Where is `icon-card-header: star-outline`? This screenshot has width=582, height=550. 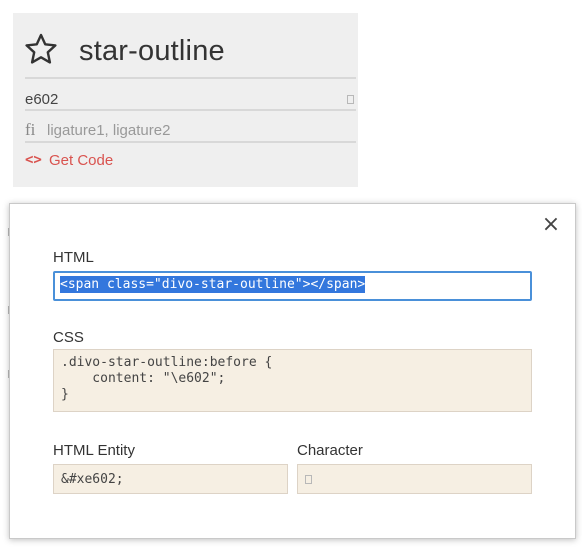 icon-card-header: star-outline is located at coordinates (125, 51).